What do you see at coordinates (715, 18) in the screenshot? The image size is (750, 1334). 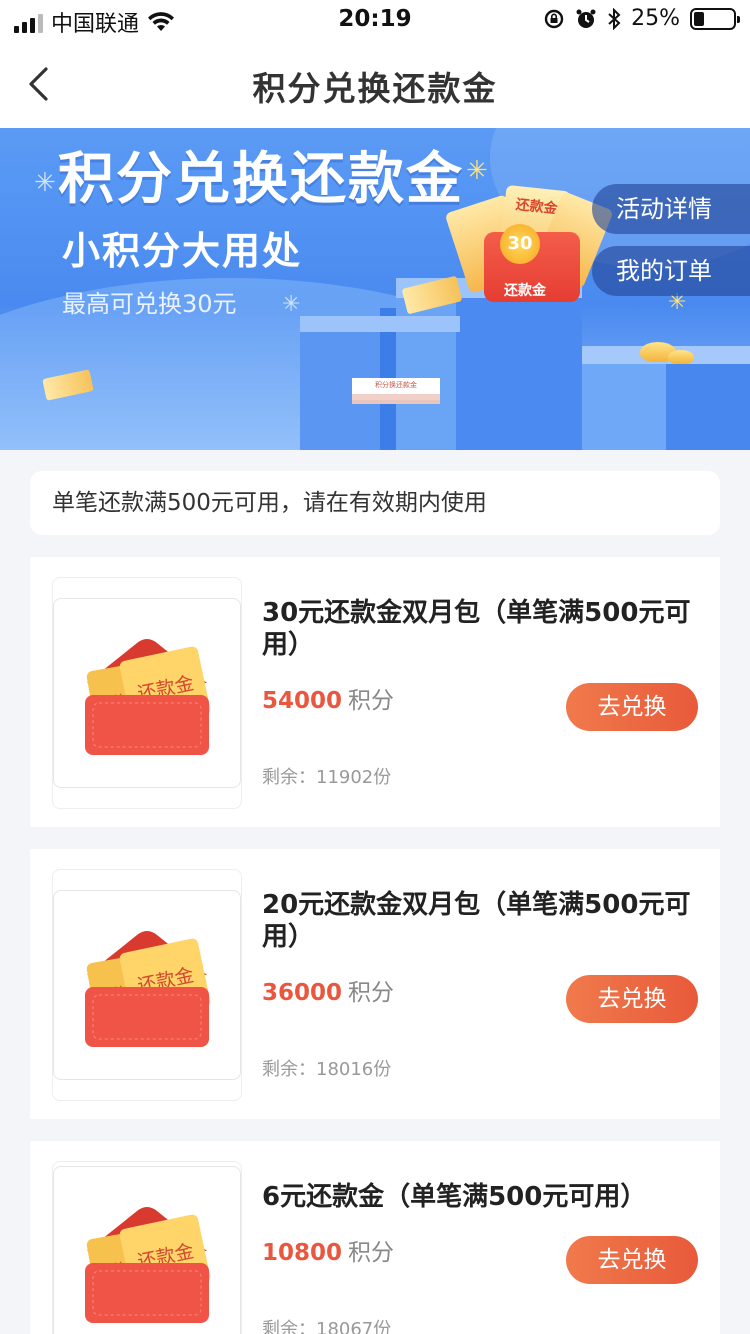 I see `battery-icon` at bounding box center [715, 18].